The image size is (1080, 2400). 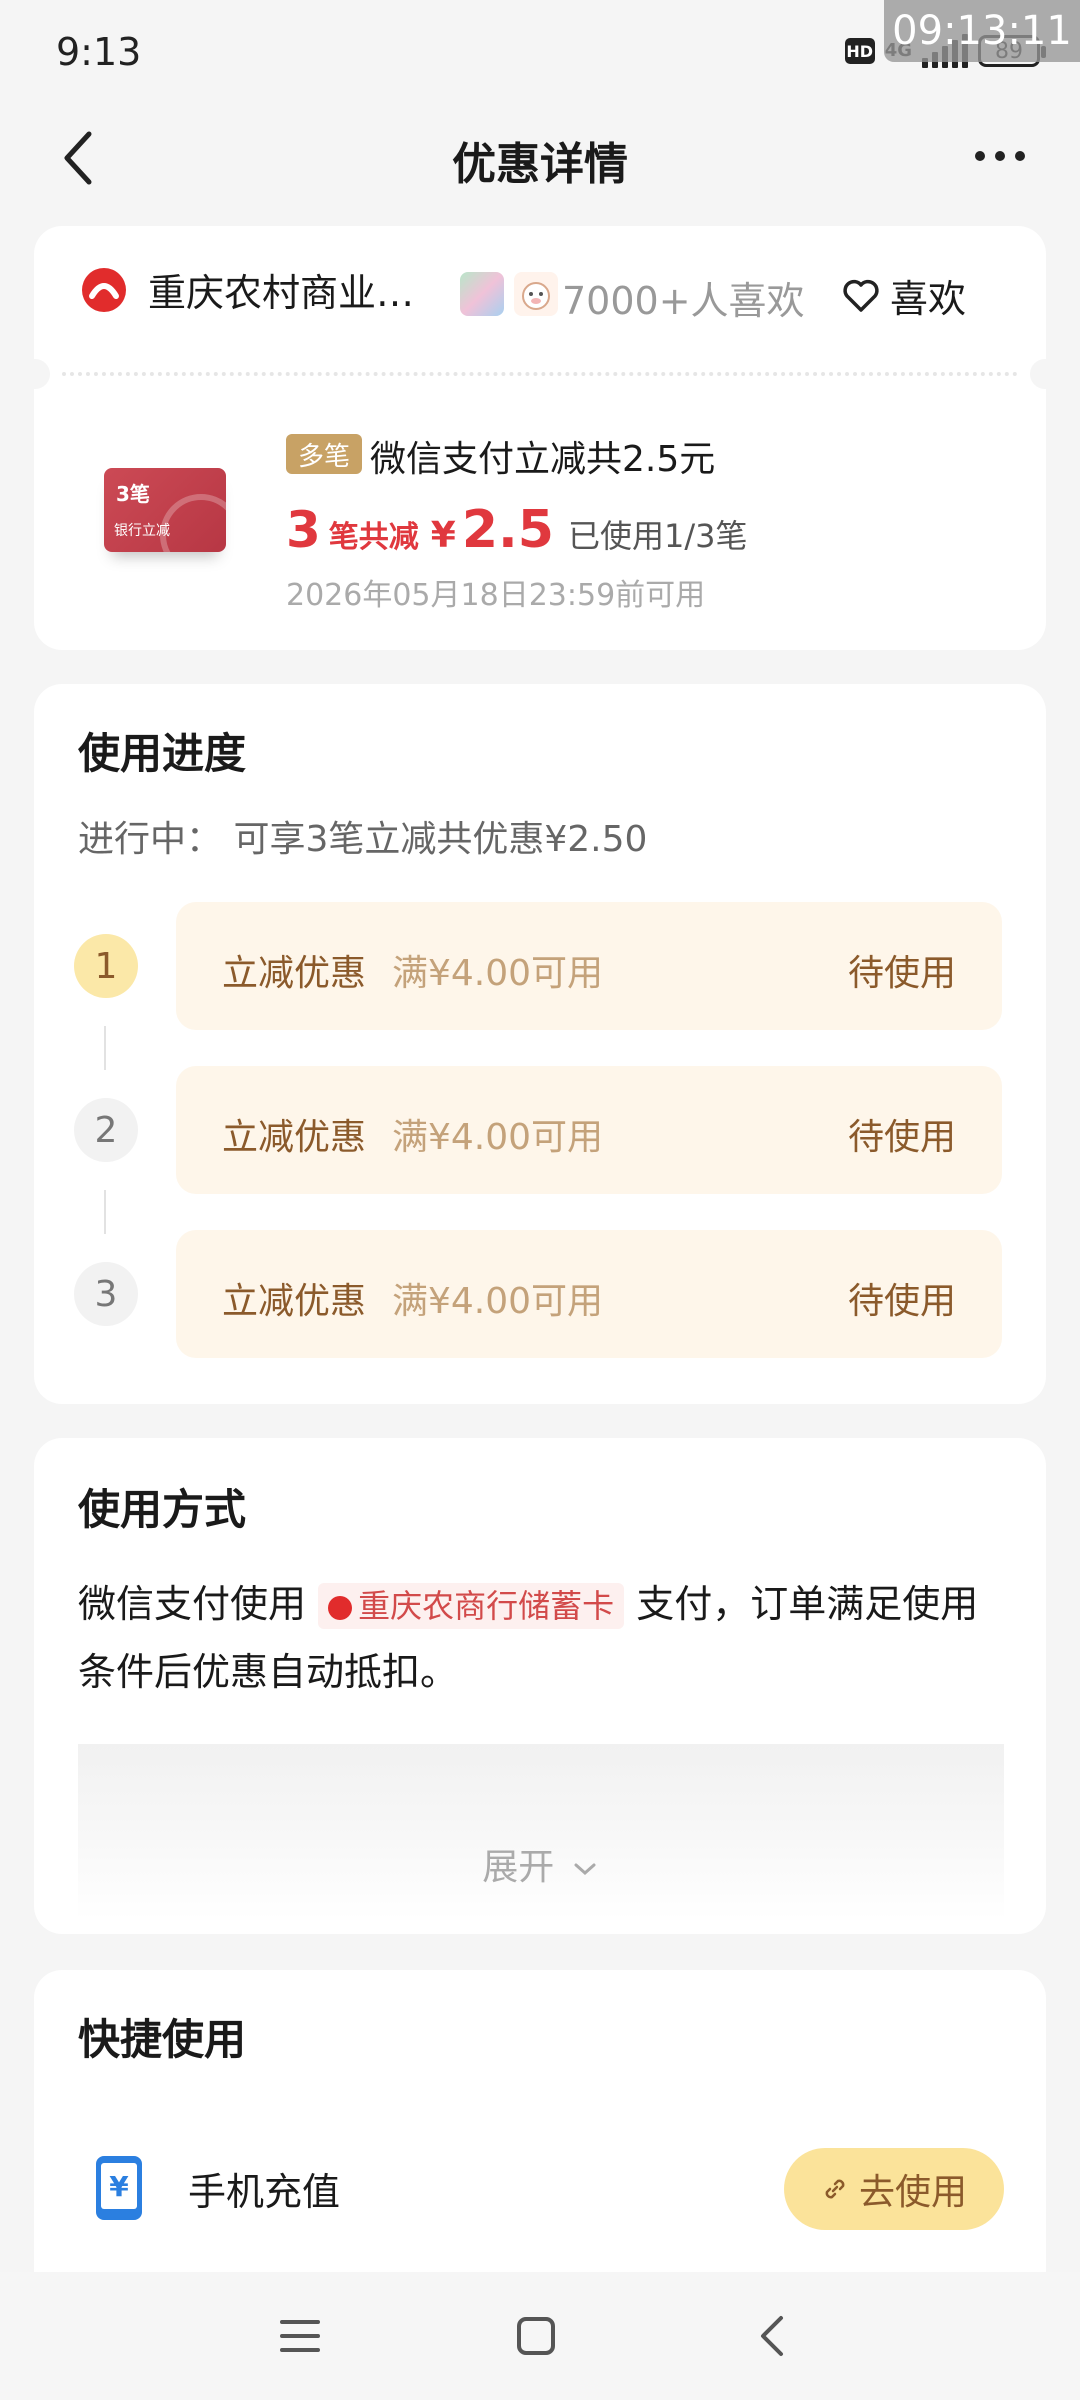 What do you see at coordinates (119, 2188) in the screenshot?
I see `phone-recharge-icon: ¥` at bounding box center [119, 2188].